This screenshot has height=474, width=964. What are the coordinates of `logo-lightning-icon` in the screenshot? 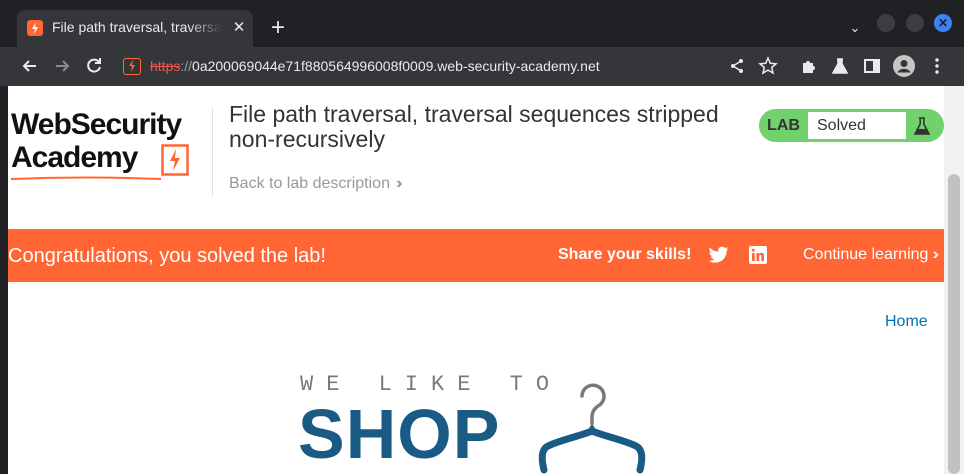 It's located at (175, 160).